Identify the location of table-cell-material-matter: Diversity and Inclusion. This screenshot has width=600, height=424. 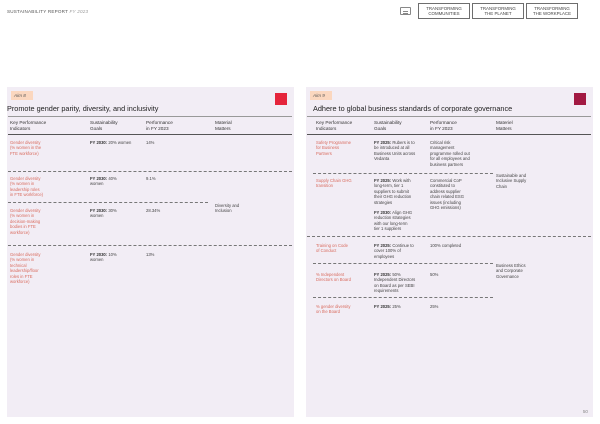
(227, 208).